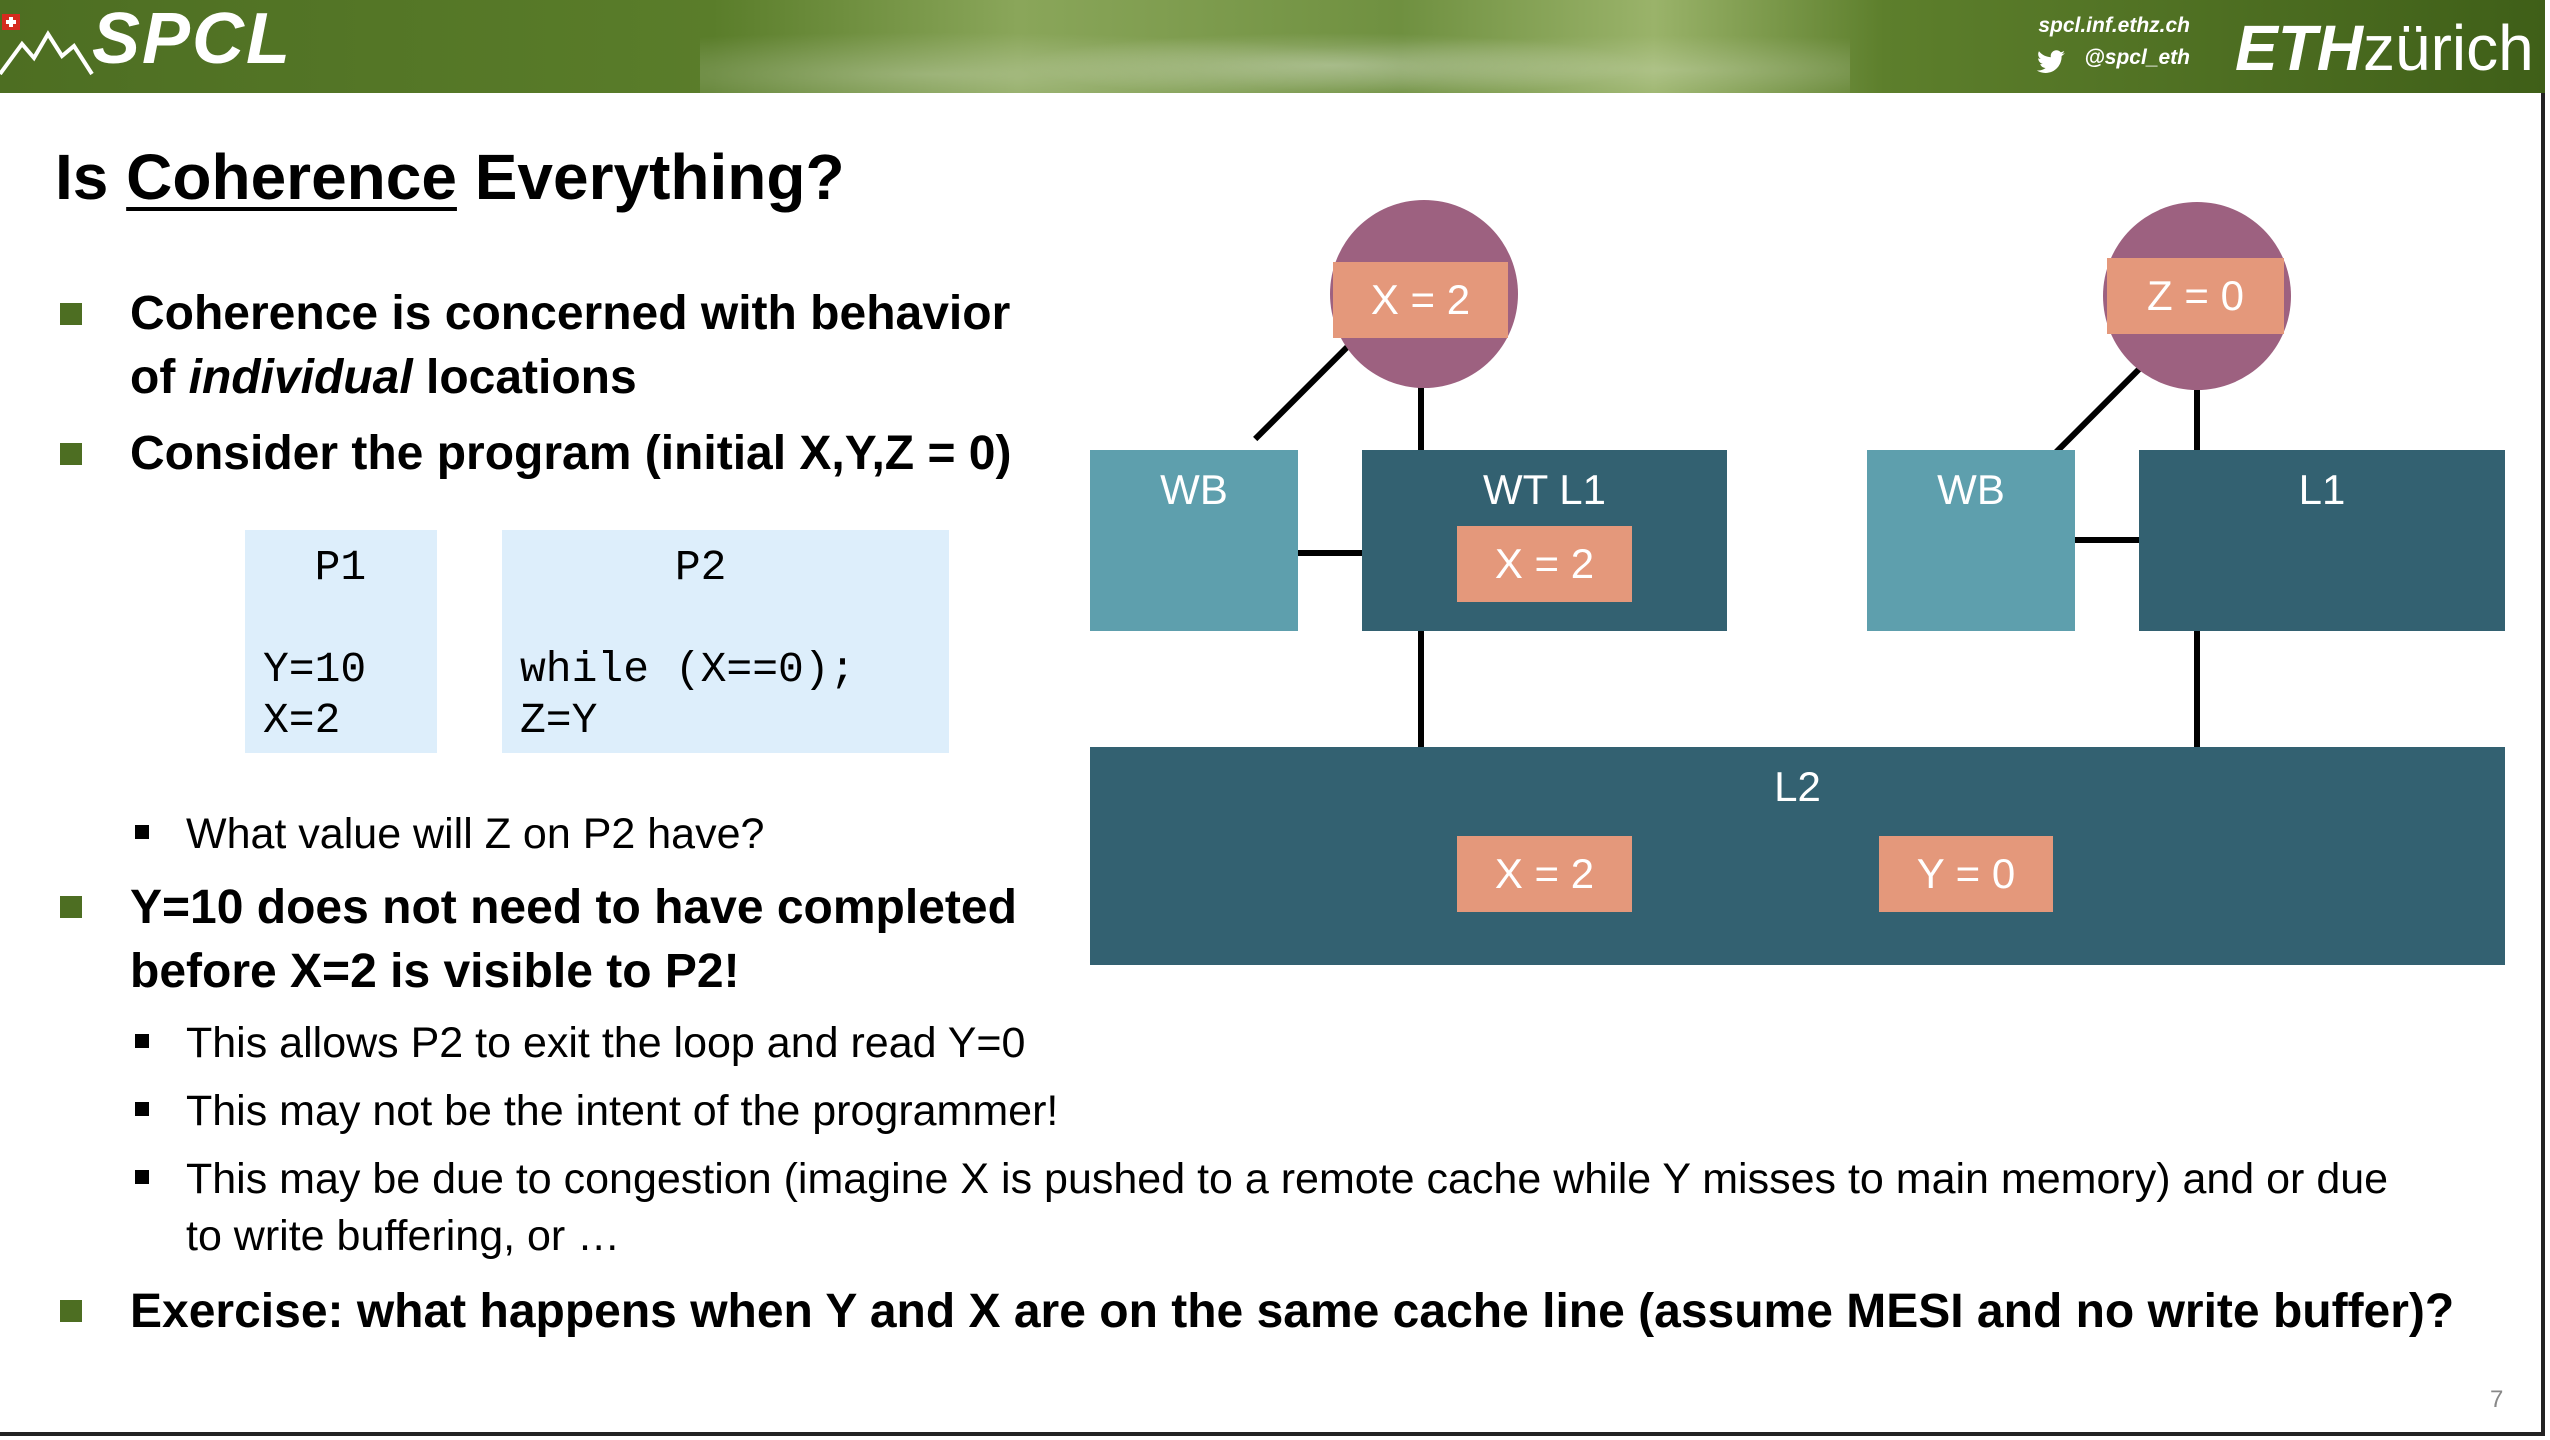  Describe the element at coordinates (725, 641) in the screenshot. I see `code-box-p2: P2 while (X==0); Z=Y` at that location.